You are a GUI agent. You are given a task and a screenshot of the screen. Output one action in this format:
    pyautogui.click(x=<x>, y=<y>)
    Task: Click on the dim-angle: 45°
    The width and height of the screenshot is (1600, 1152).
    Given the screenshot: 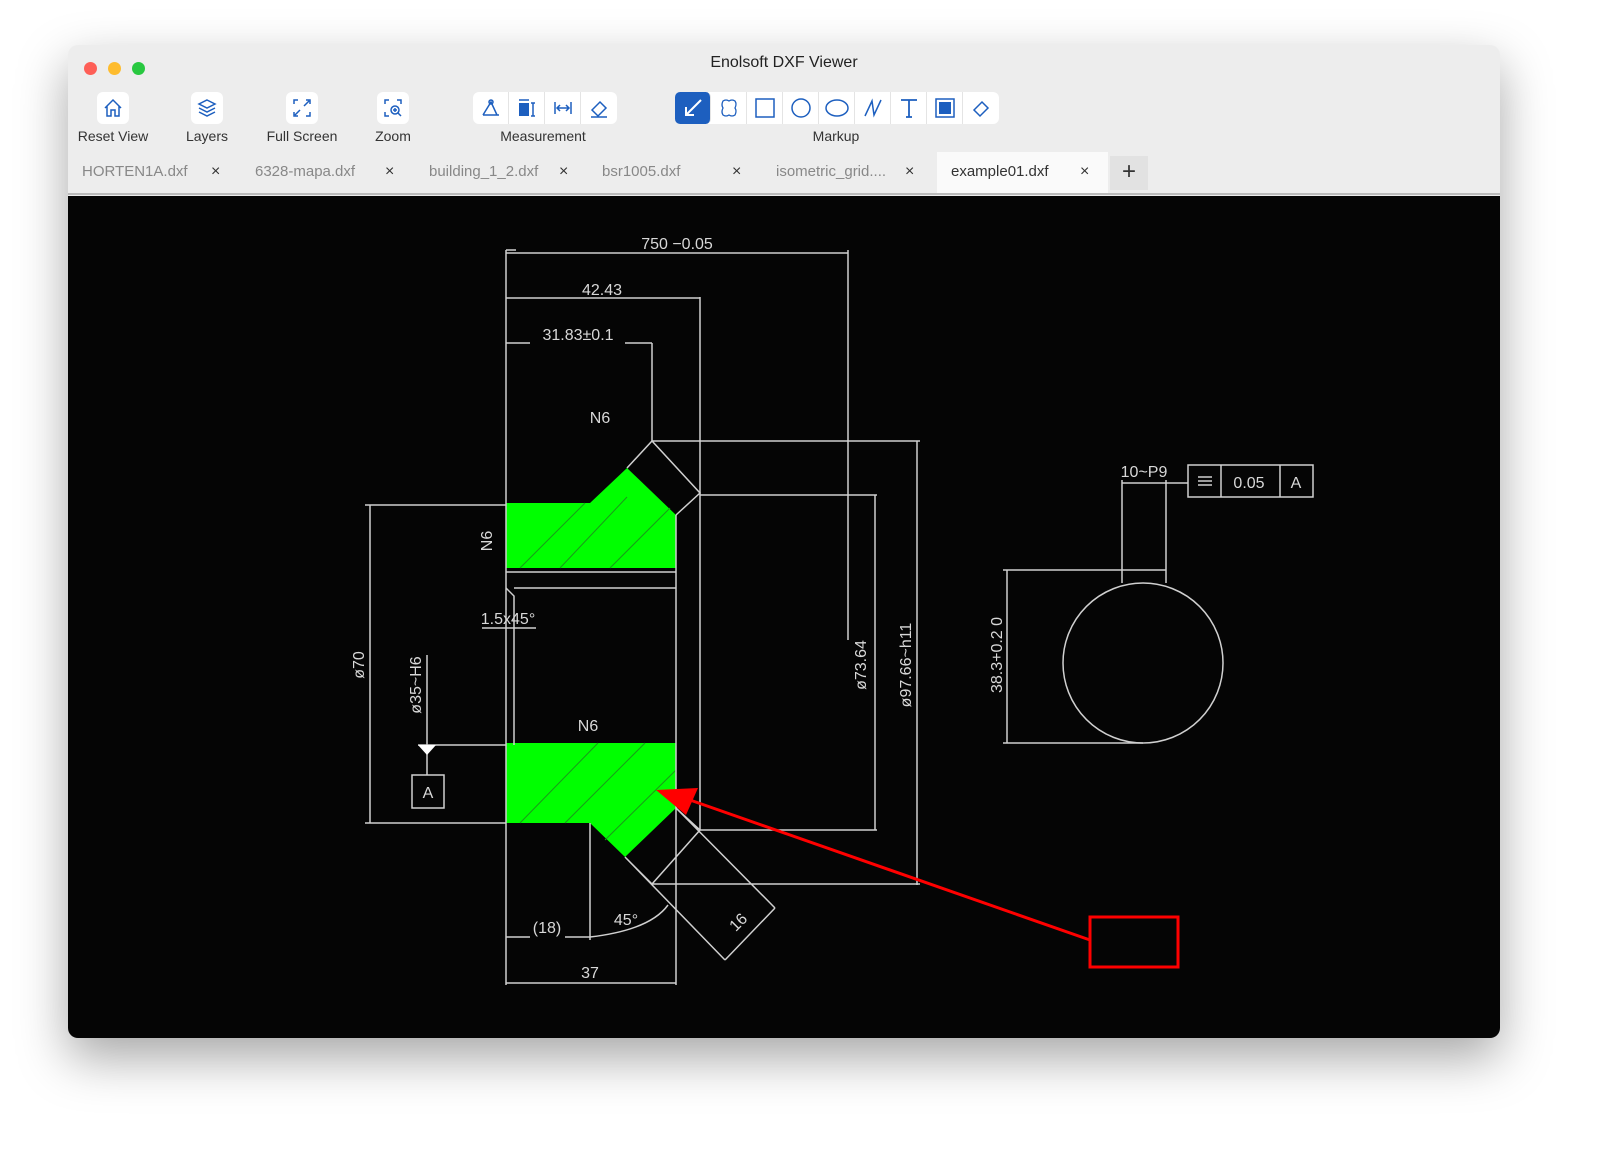 What is the action you would take?
    pyautogui.click(x=626, y=920)
    